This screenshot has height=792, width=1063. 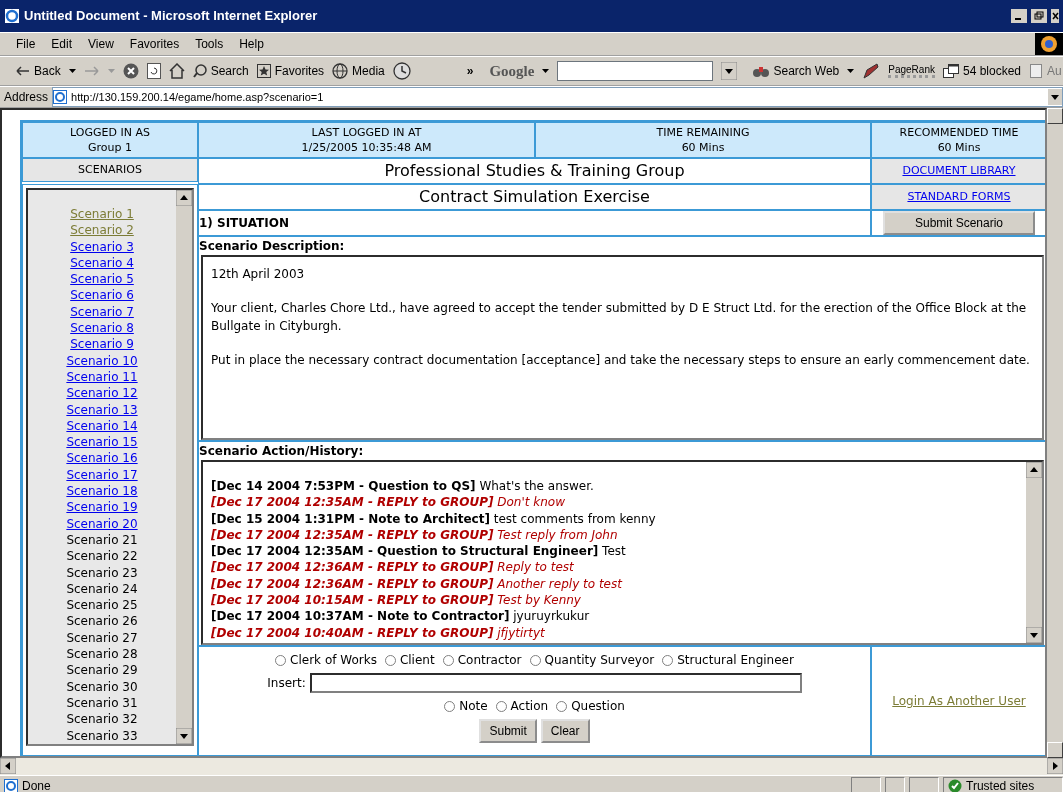 What do you see at coordinates (512, 71) in the screenshot?
I see `google-logo: Google` at bounding box center [512, 71].